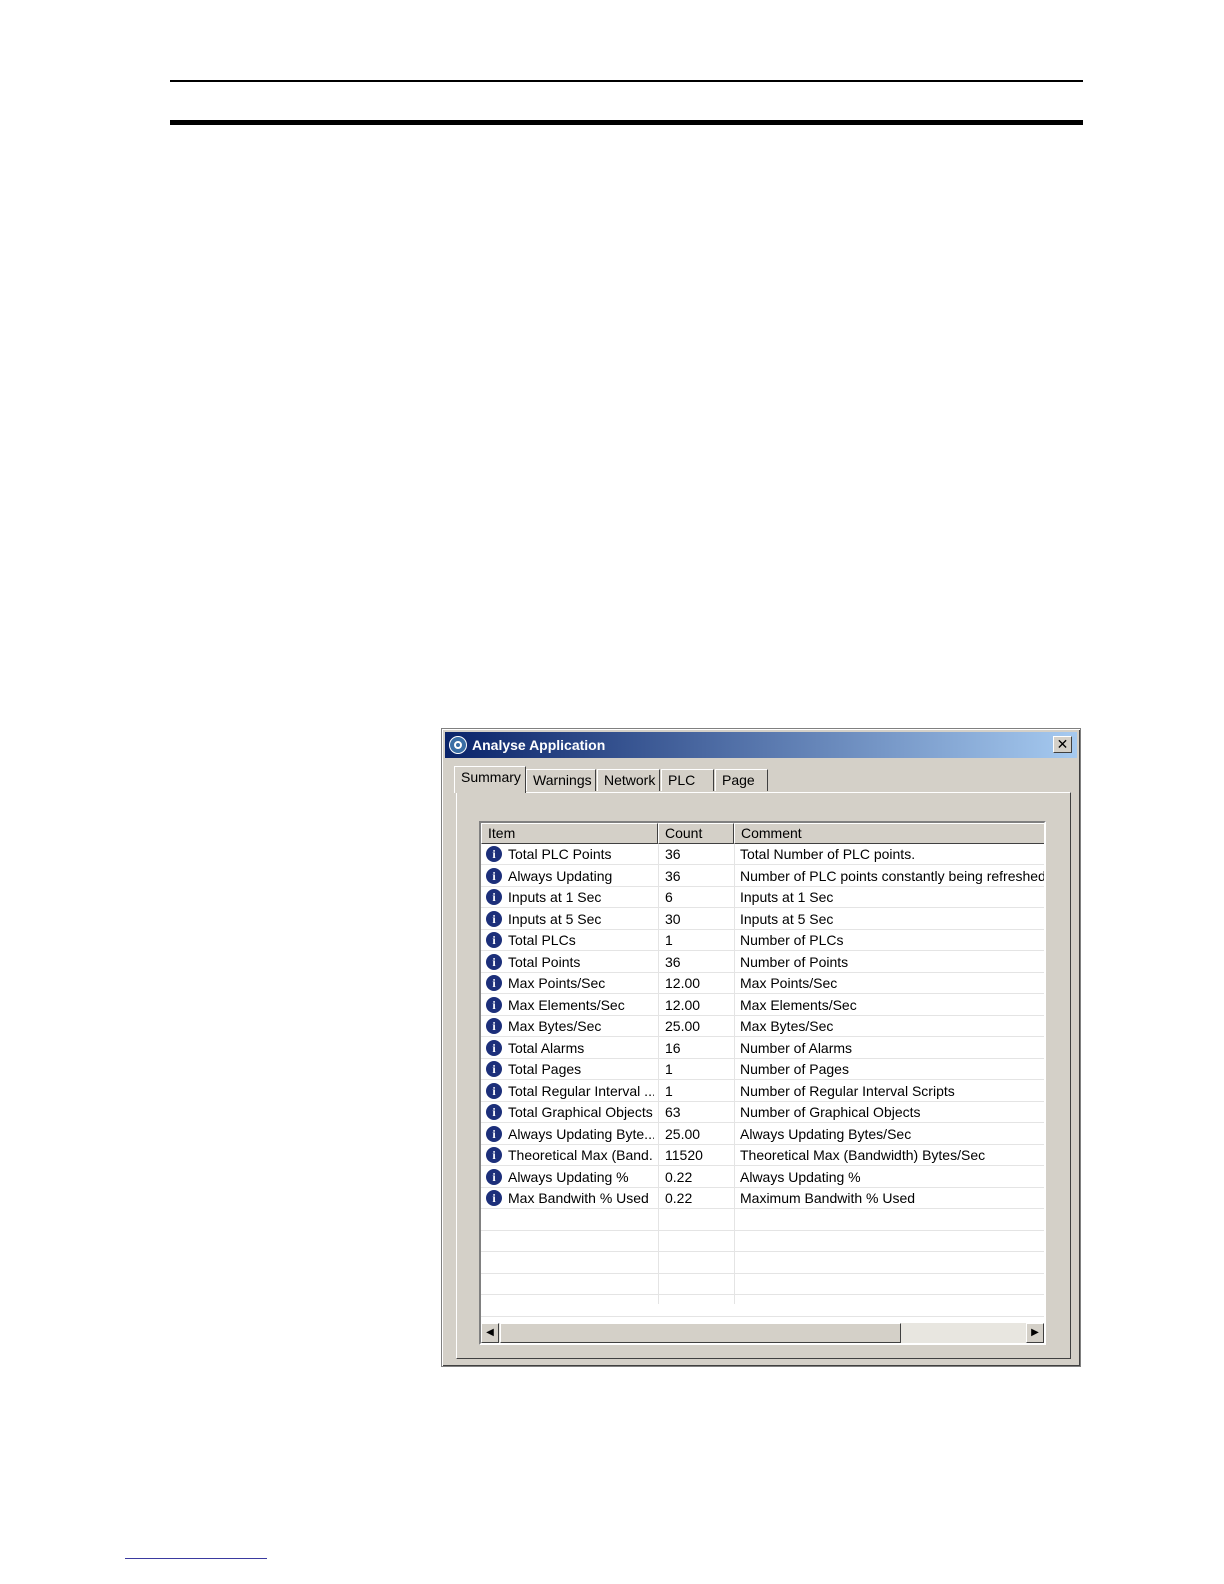 The image size is (1224, 1584). What do you see at coordinates (568, 1176) in the screenshot?
I see `item-cell: Always Updating %` at bounding box center [568, 1176].